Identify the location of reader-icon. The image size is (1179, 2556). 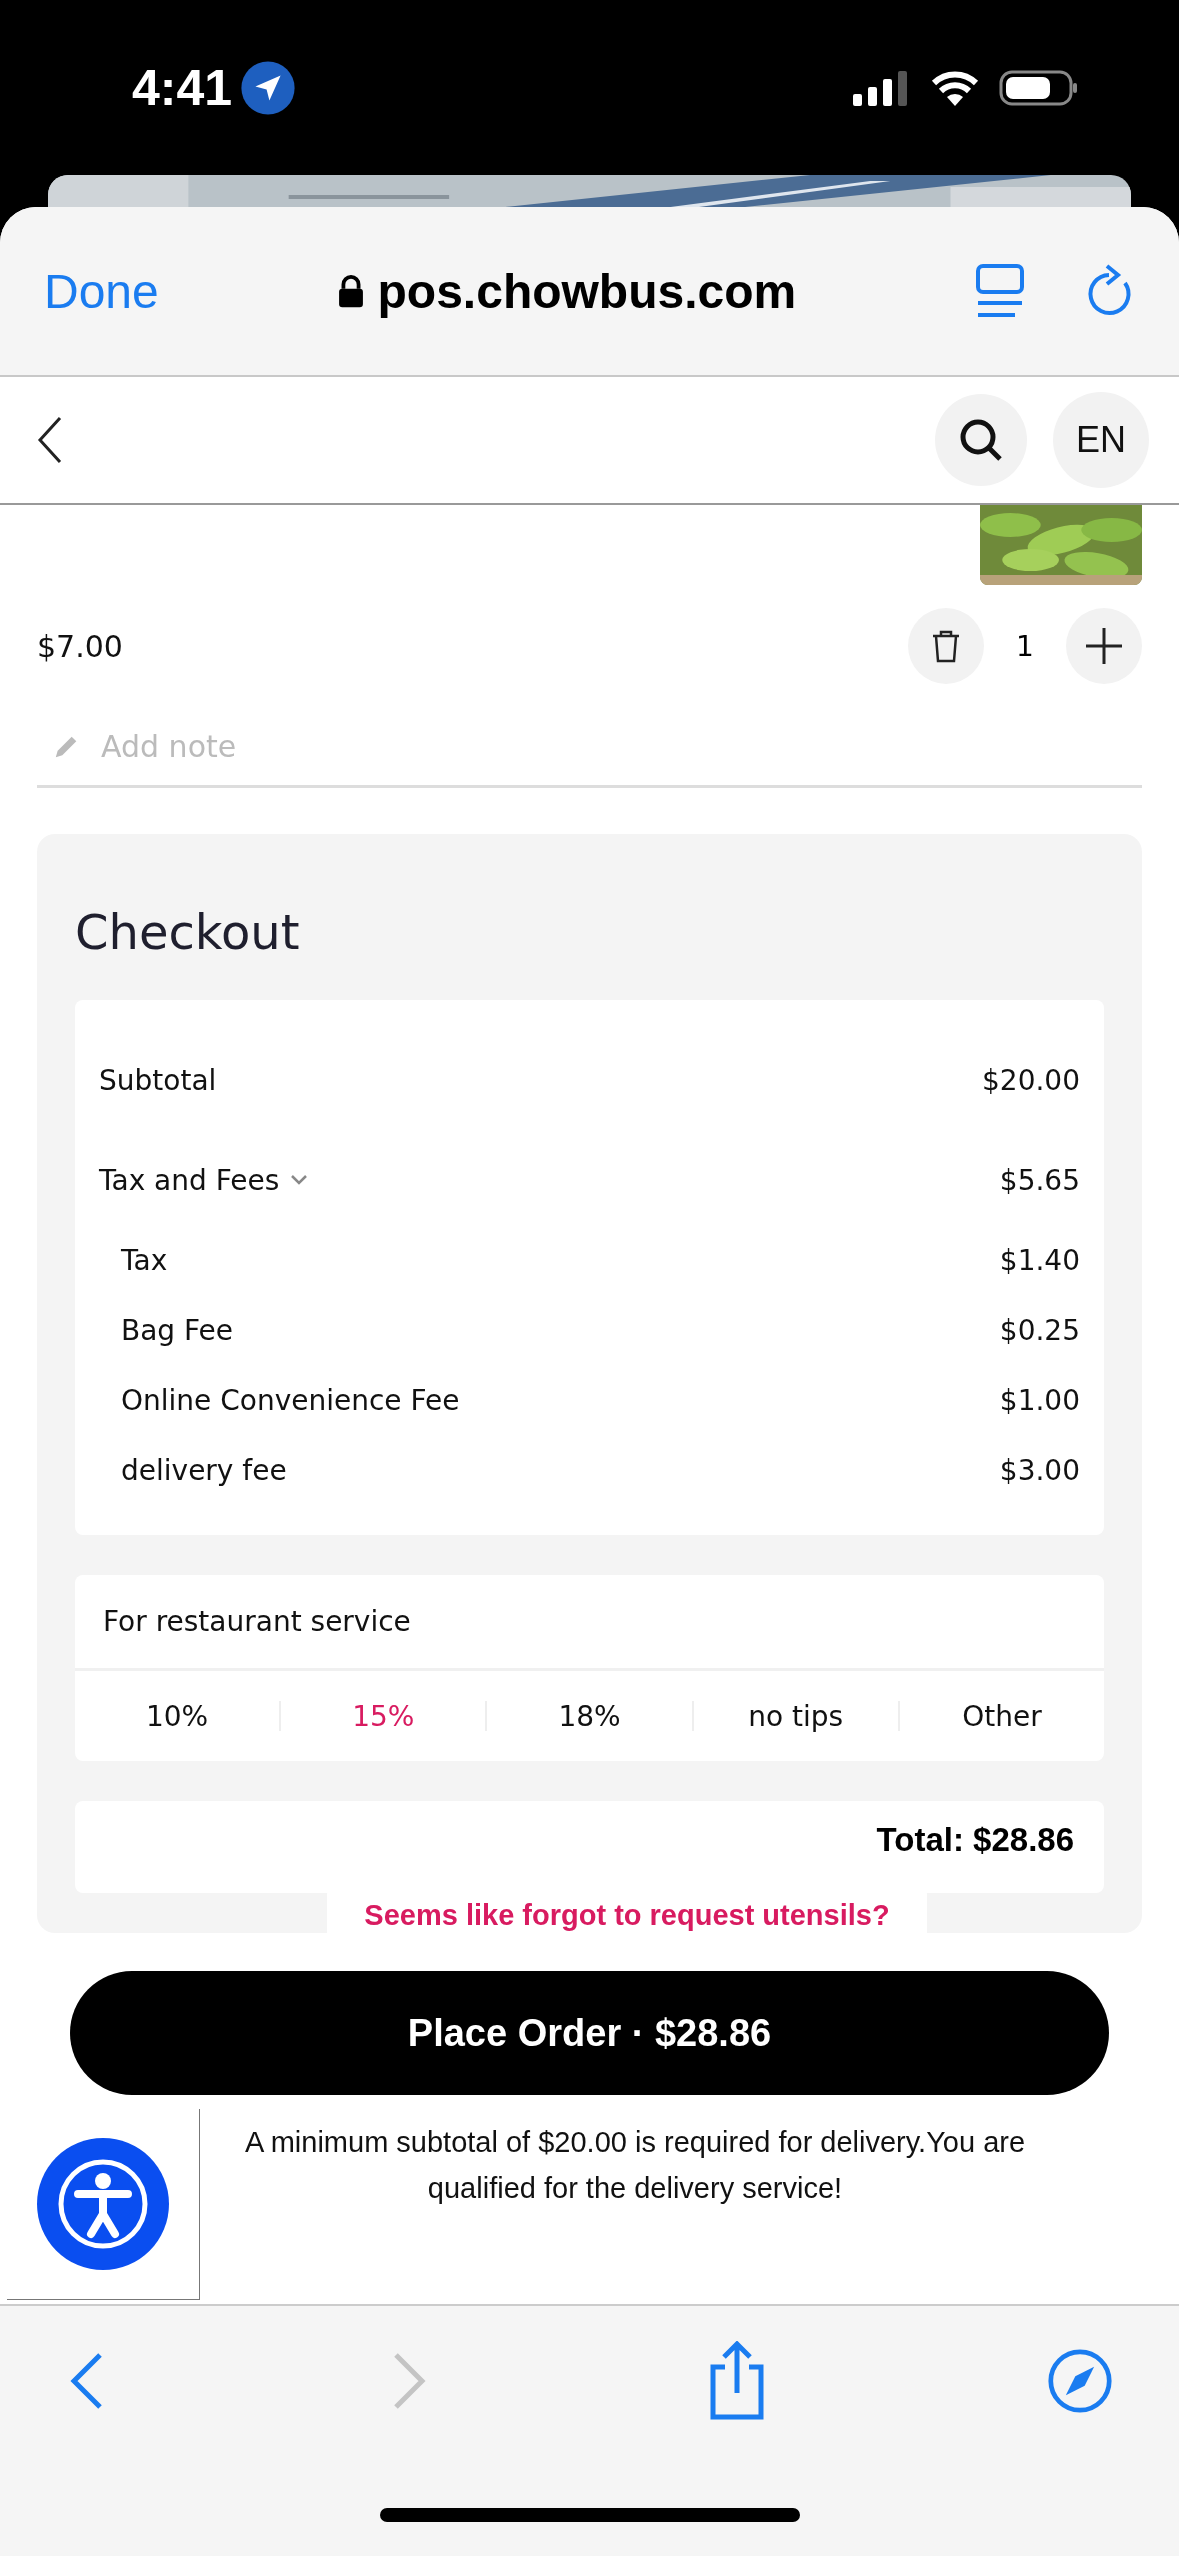
(1000, 291).